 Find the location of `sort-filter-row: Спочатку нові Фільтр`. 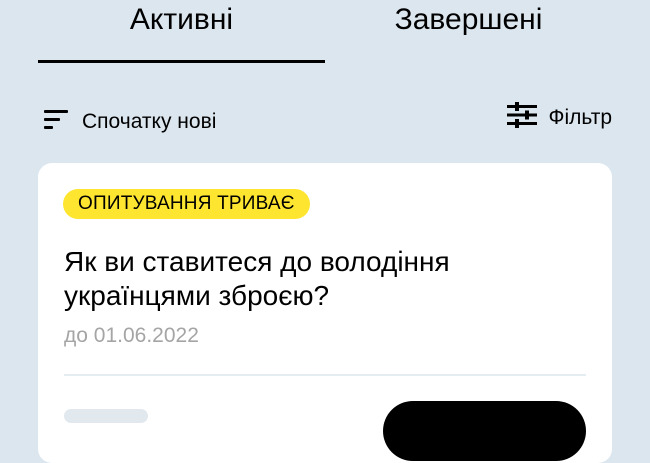

sort-filter-row: Спочатку нові Фільтр is located at coordinates (325, 120).